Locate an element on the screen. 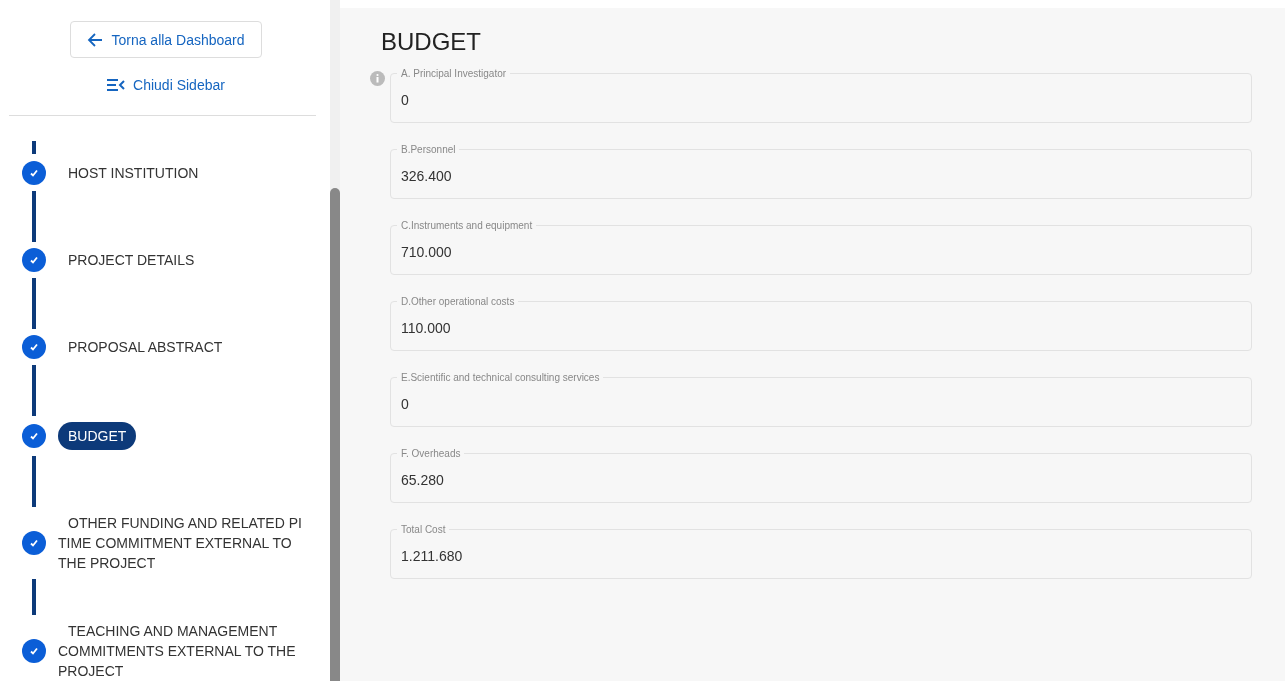 The image size is (1285, 681). step-item: PROJECT DETAILS is located at coordinates (126, 260).